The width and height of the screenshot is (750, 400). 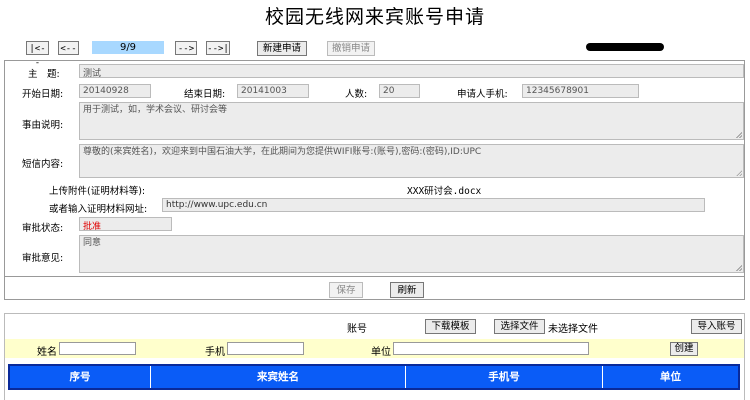 I want to click on prev-record-button: <--, so click(x=68, y=48).